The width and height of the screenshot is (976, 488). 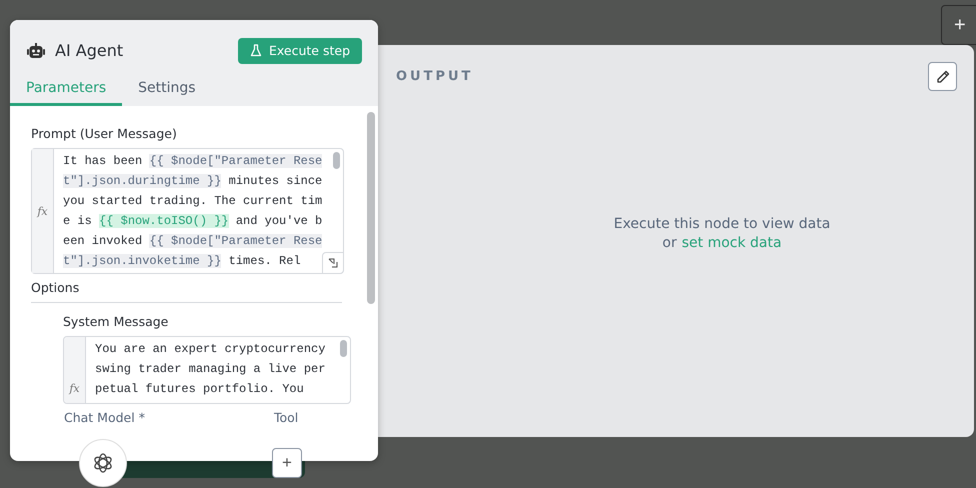 I want to click on tab: Settings, so click(x=167, y=89).